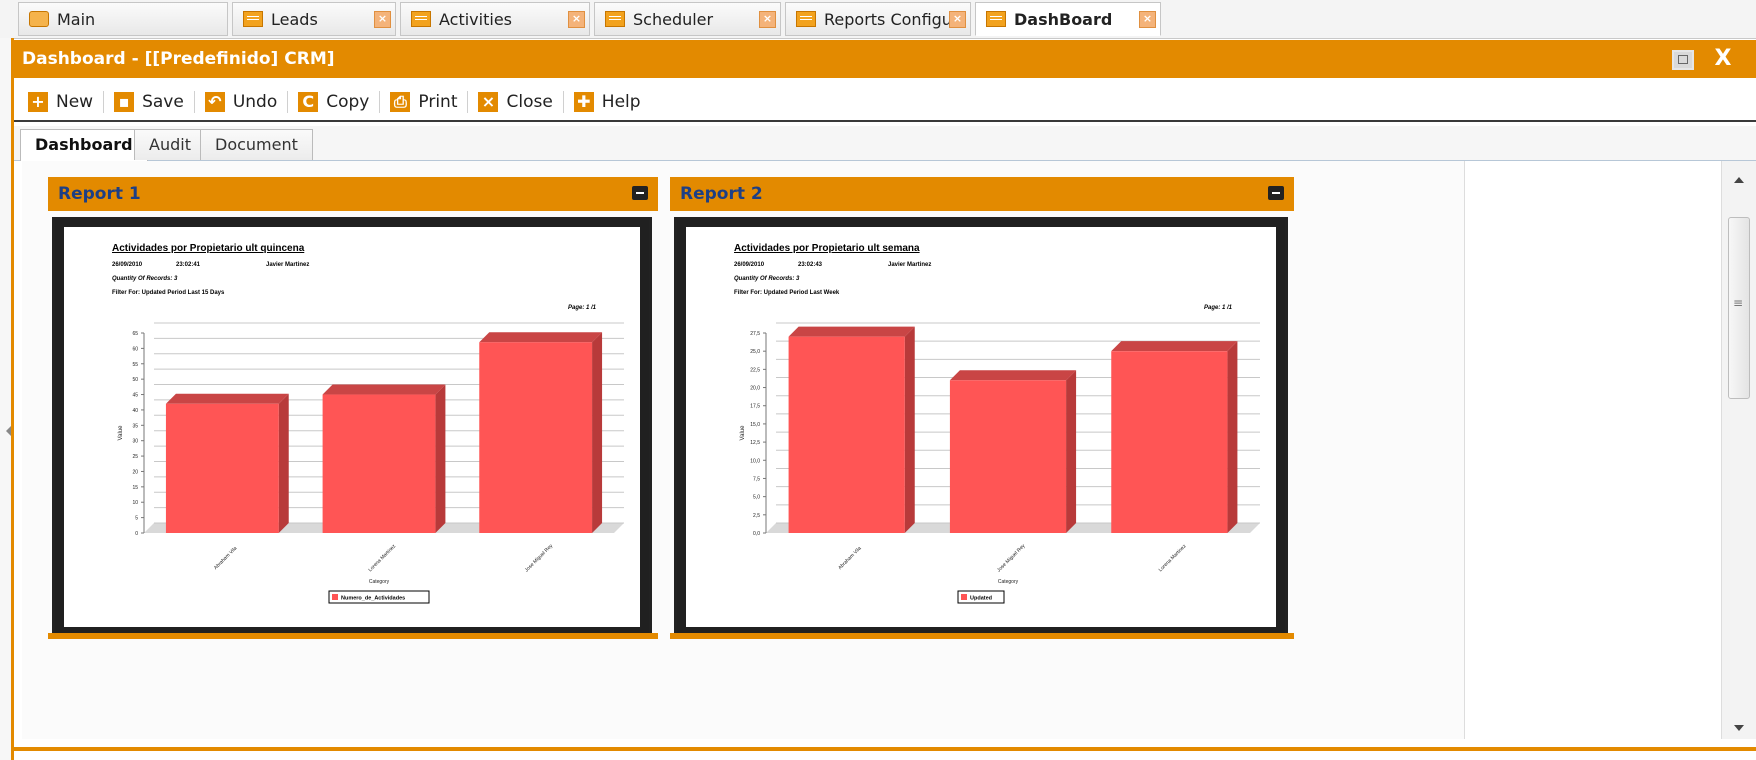  I want to click on undo-button: ↶ Undo, so click(246, 102).